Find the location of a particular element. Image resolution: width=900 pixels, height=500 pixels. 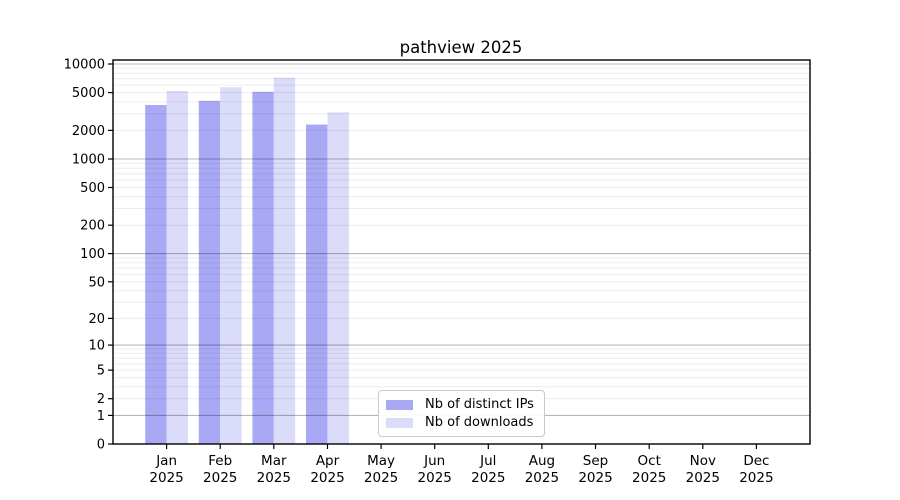

bar-downloads-jan is located at coordinates (177, 267).